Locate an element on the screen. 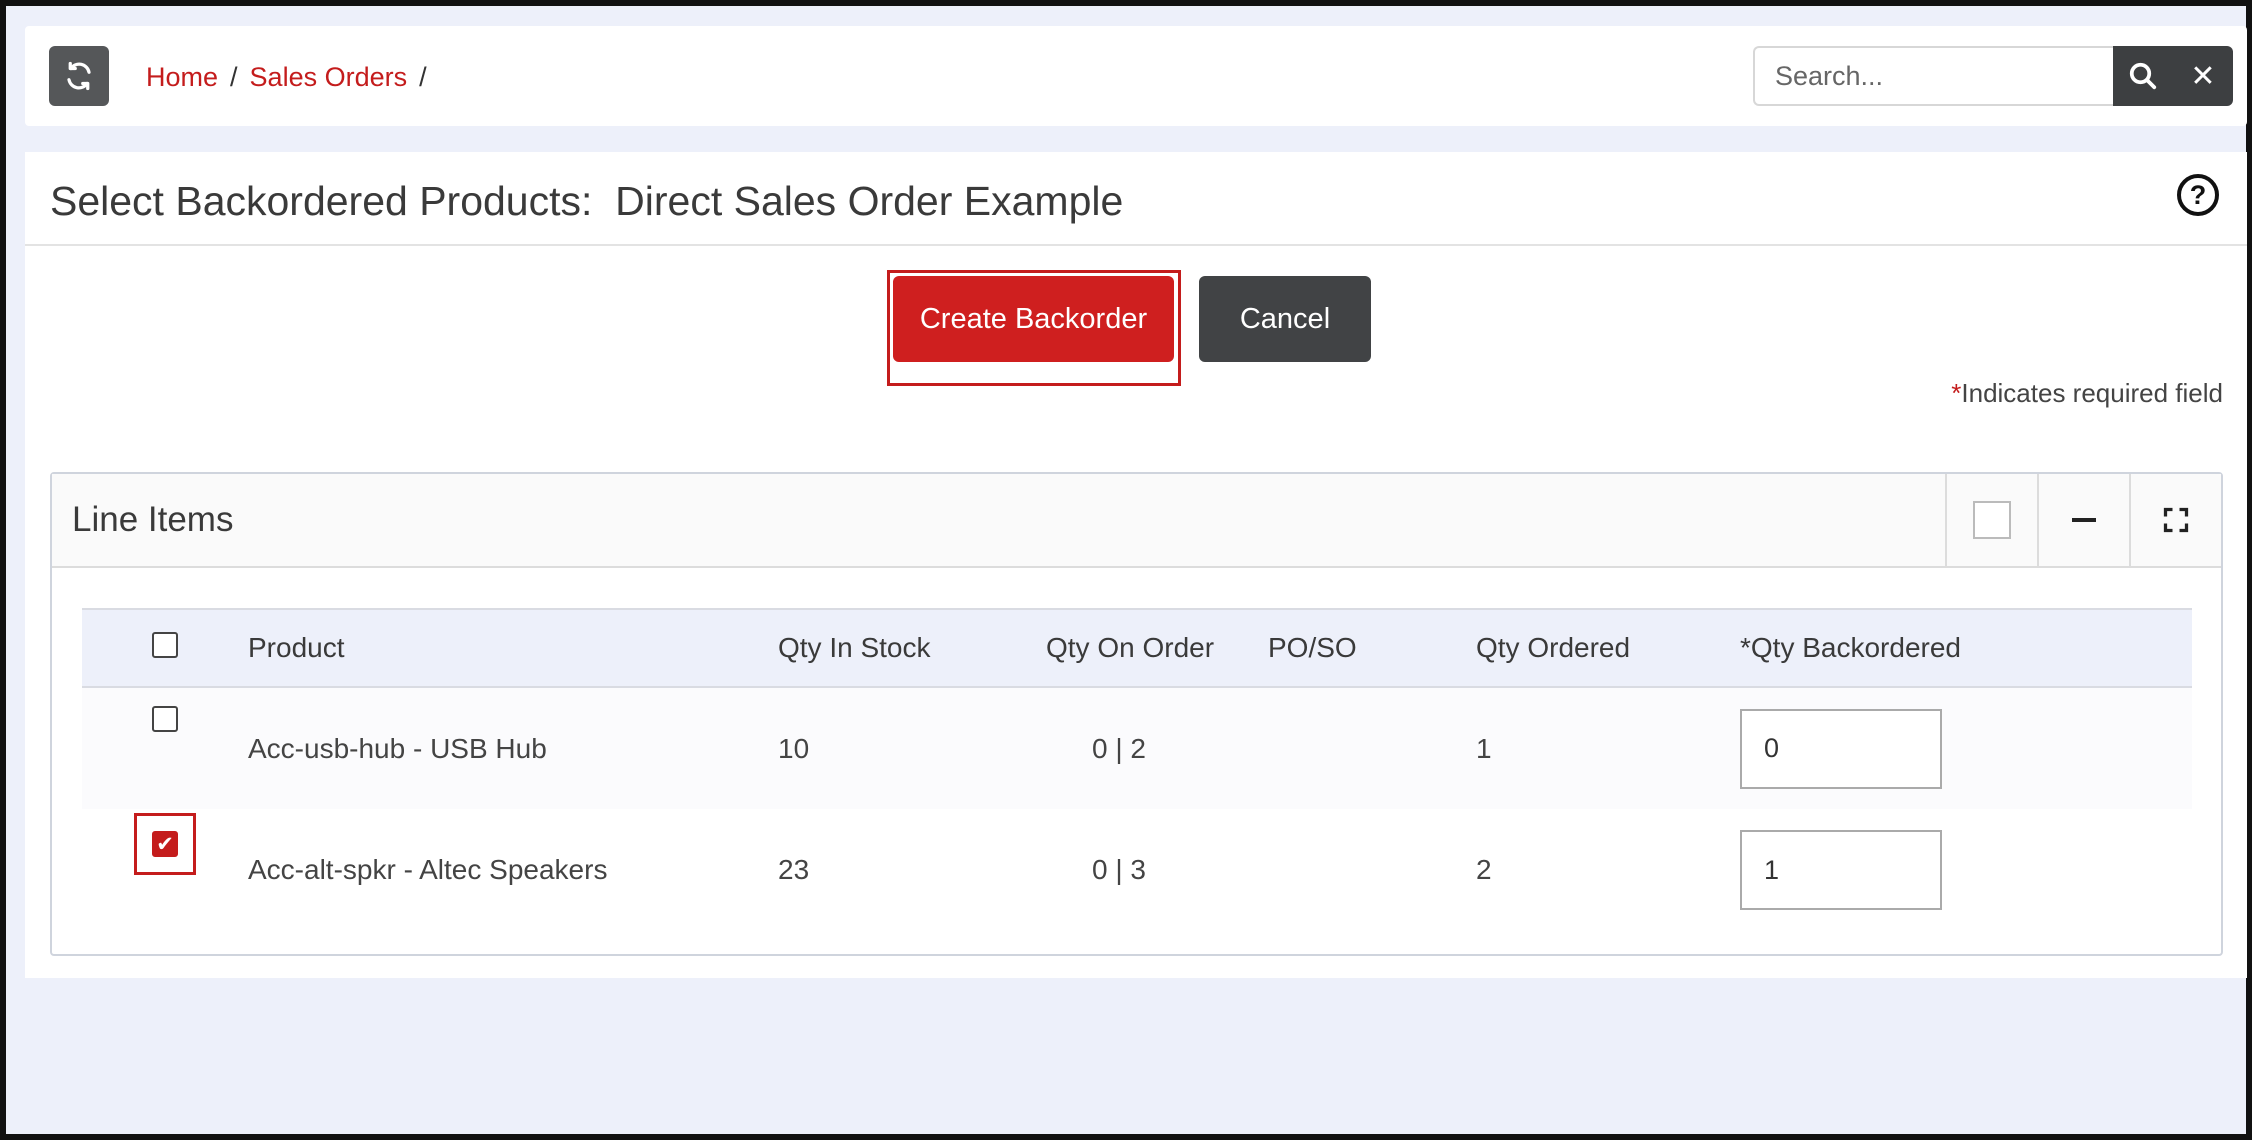  square-icon is located at coordinates (1992, 520).